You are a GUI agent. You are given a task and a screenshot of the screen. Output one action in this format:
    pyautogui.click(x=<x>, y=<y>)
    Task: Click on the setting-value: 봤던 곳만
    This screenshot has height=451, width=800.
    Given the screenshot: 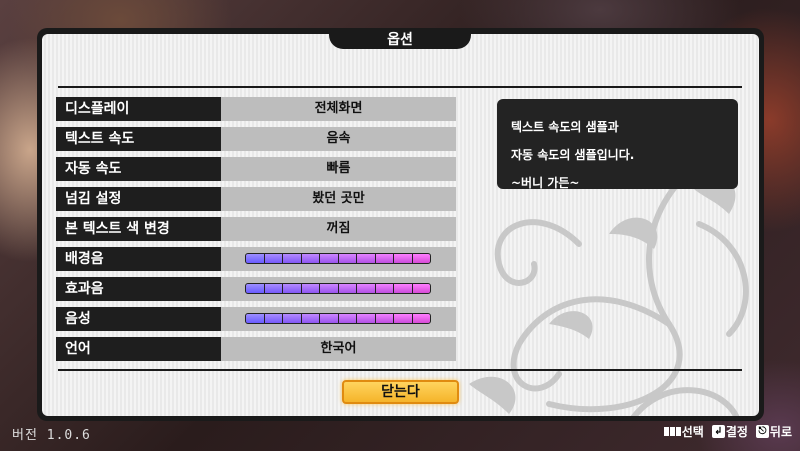 What is the action you would take?
    pyautogui.click(x=338, y=199)
    